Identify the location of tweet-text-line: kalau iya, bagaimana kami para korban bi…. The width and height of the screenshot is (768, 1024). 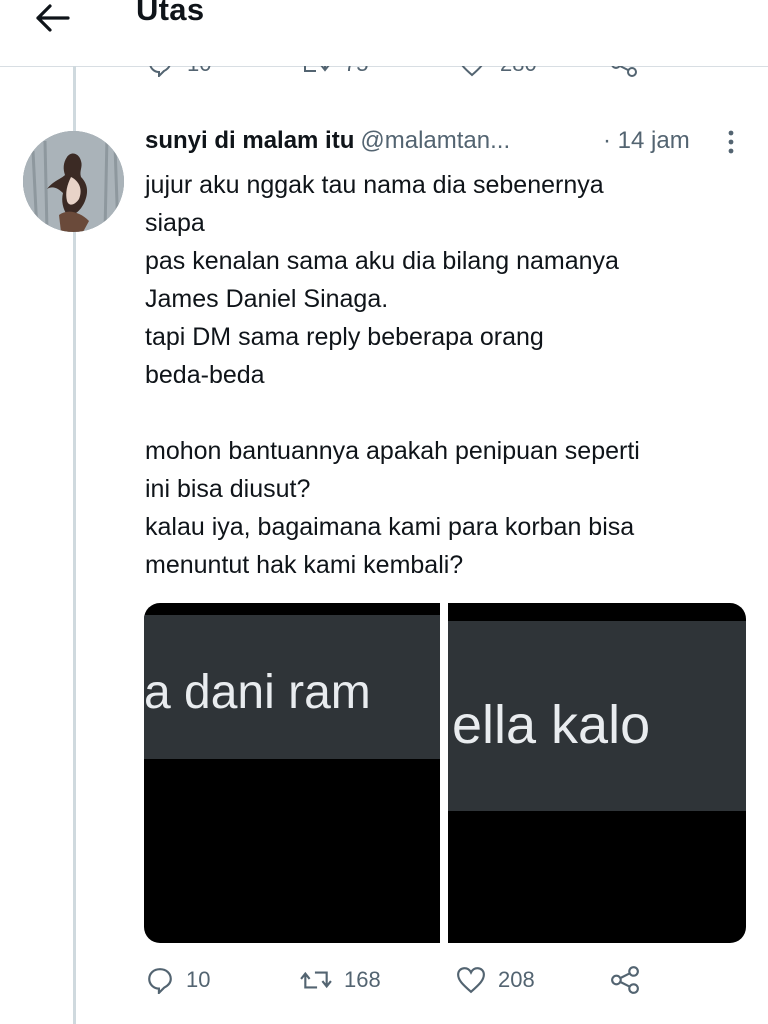
(390, 527).